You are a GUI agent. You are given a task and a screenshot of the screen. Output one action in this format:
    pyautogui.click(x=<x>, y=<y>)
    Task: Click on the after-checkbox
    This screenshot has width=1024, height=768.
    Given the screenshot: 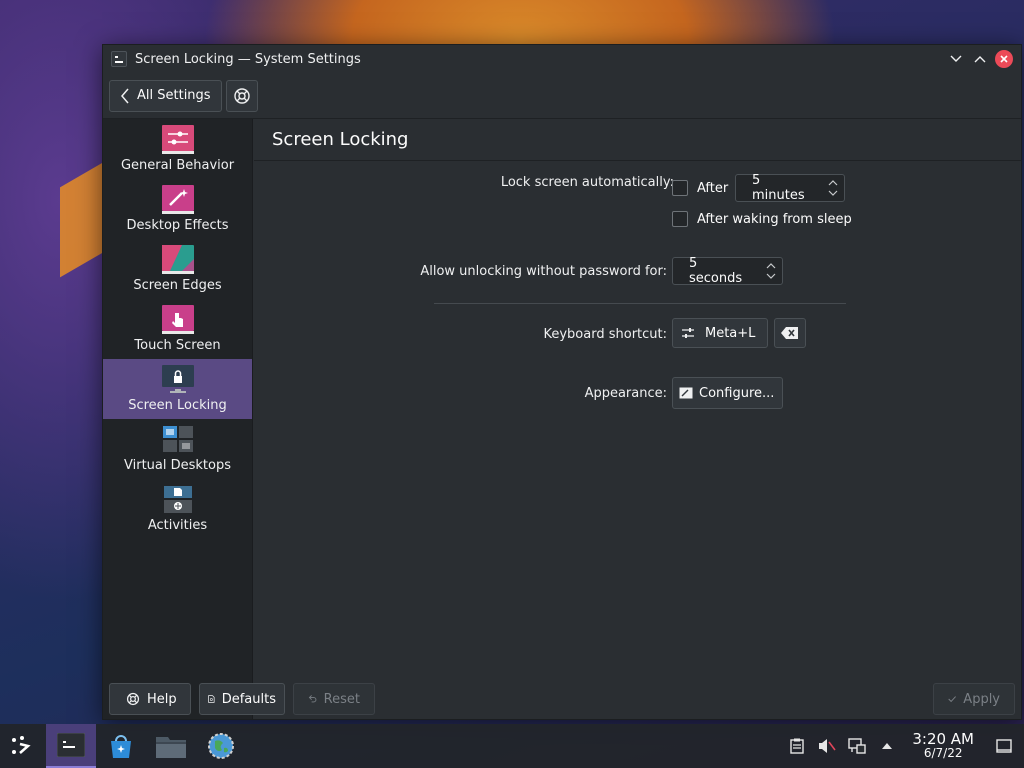 What is the action you would take?
    pyautogui.click(x=680, y=188)
    